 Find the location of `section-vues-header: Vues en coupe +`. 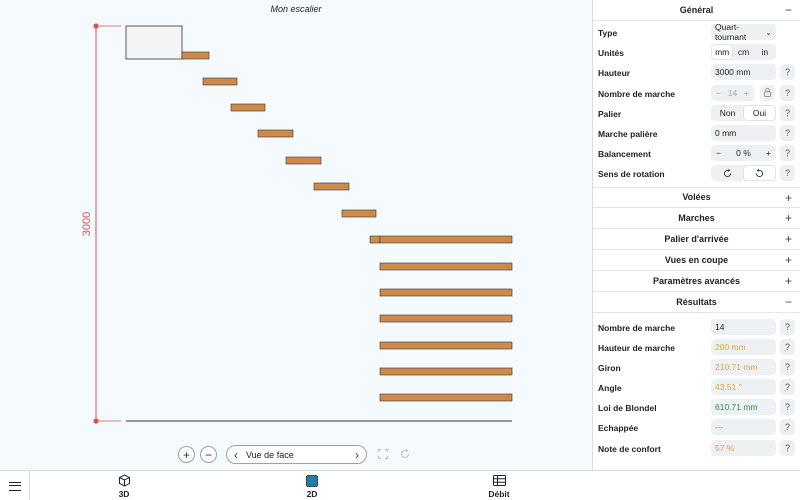

section-vues-header: Vues en coupe + is located at coordinates (696, 260).